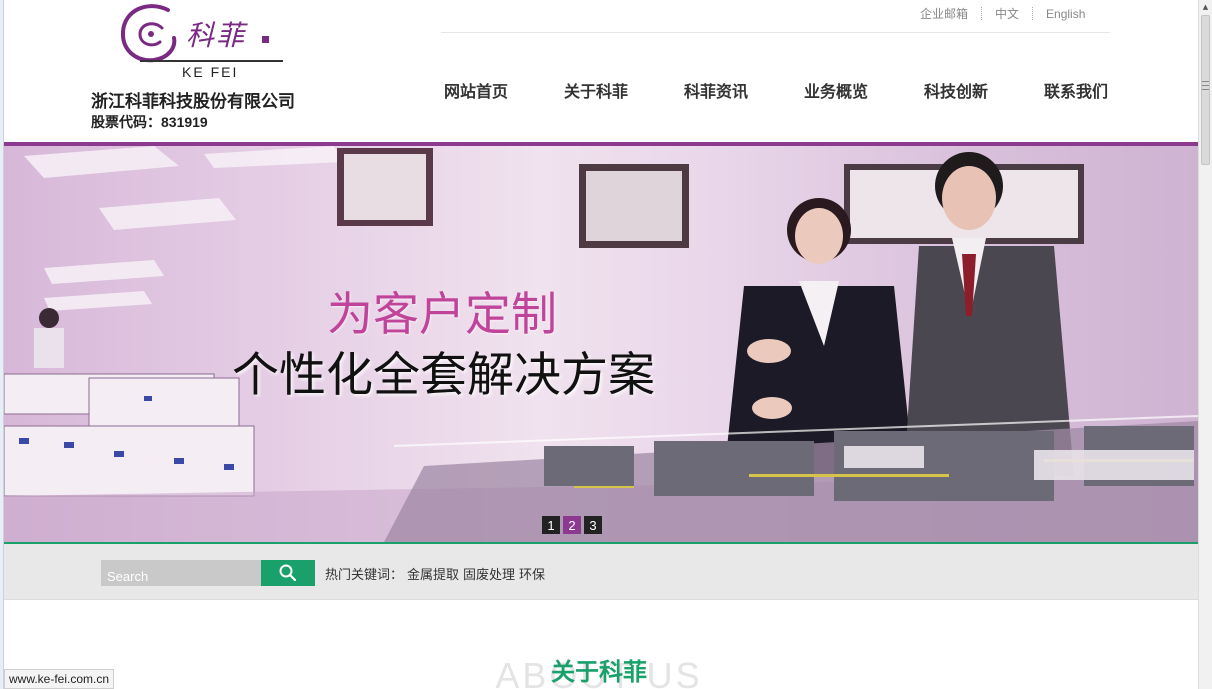  Describe the element at coordinates (601, 571) in the screenshot. I see `search-bar-section: 热门关键词：金属提取固废处理环保` at that location.